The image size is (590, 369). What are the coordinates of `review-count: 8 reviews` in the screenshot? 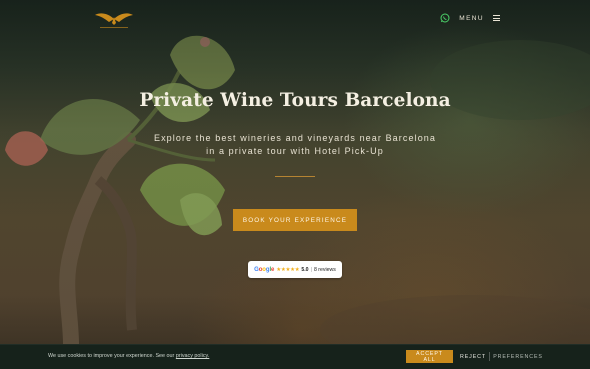 It's located at (324, 269).